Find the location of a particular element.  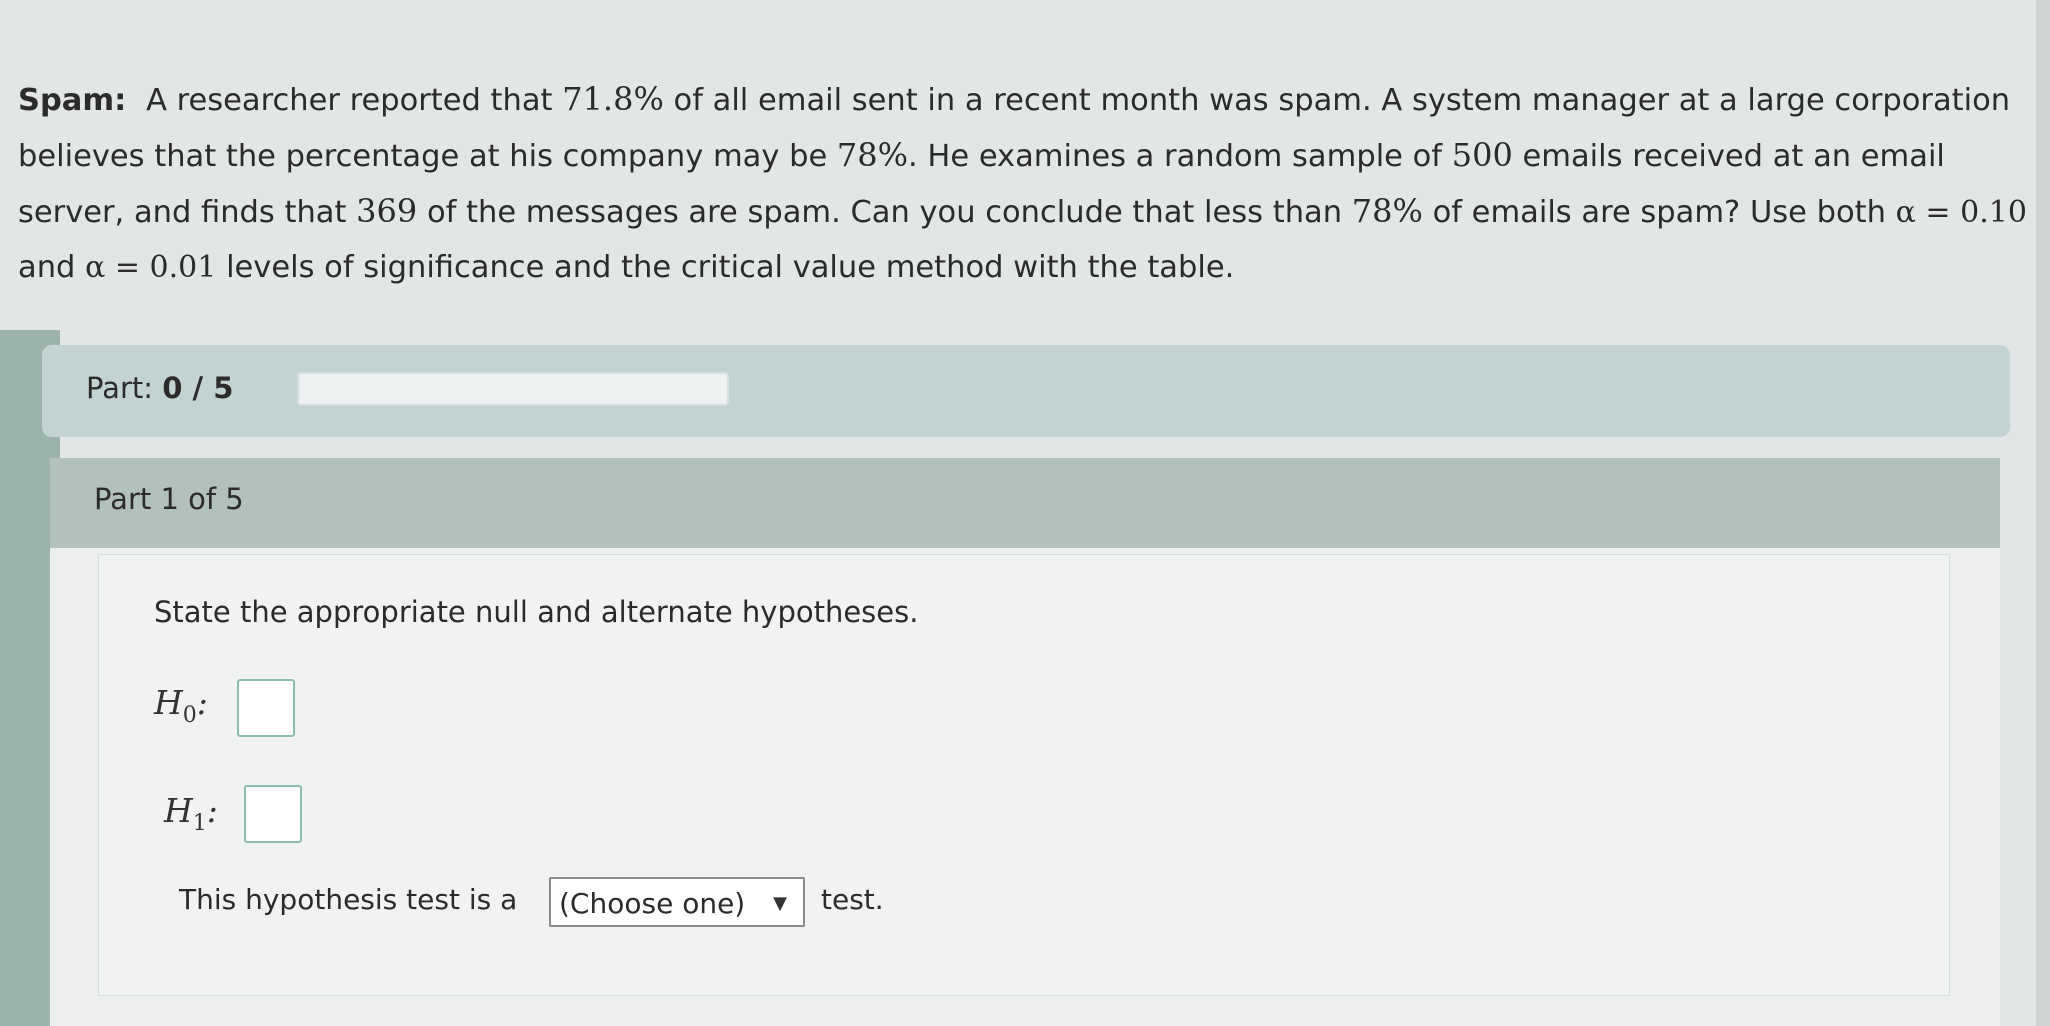

test-type-select: (Choose one) ▼ is located at coordinates (677, 902).